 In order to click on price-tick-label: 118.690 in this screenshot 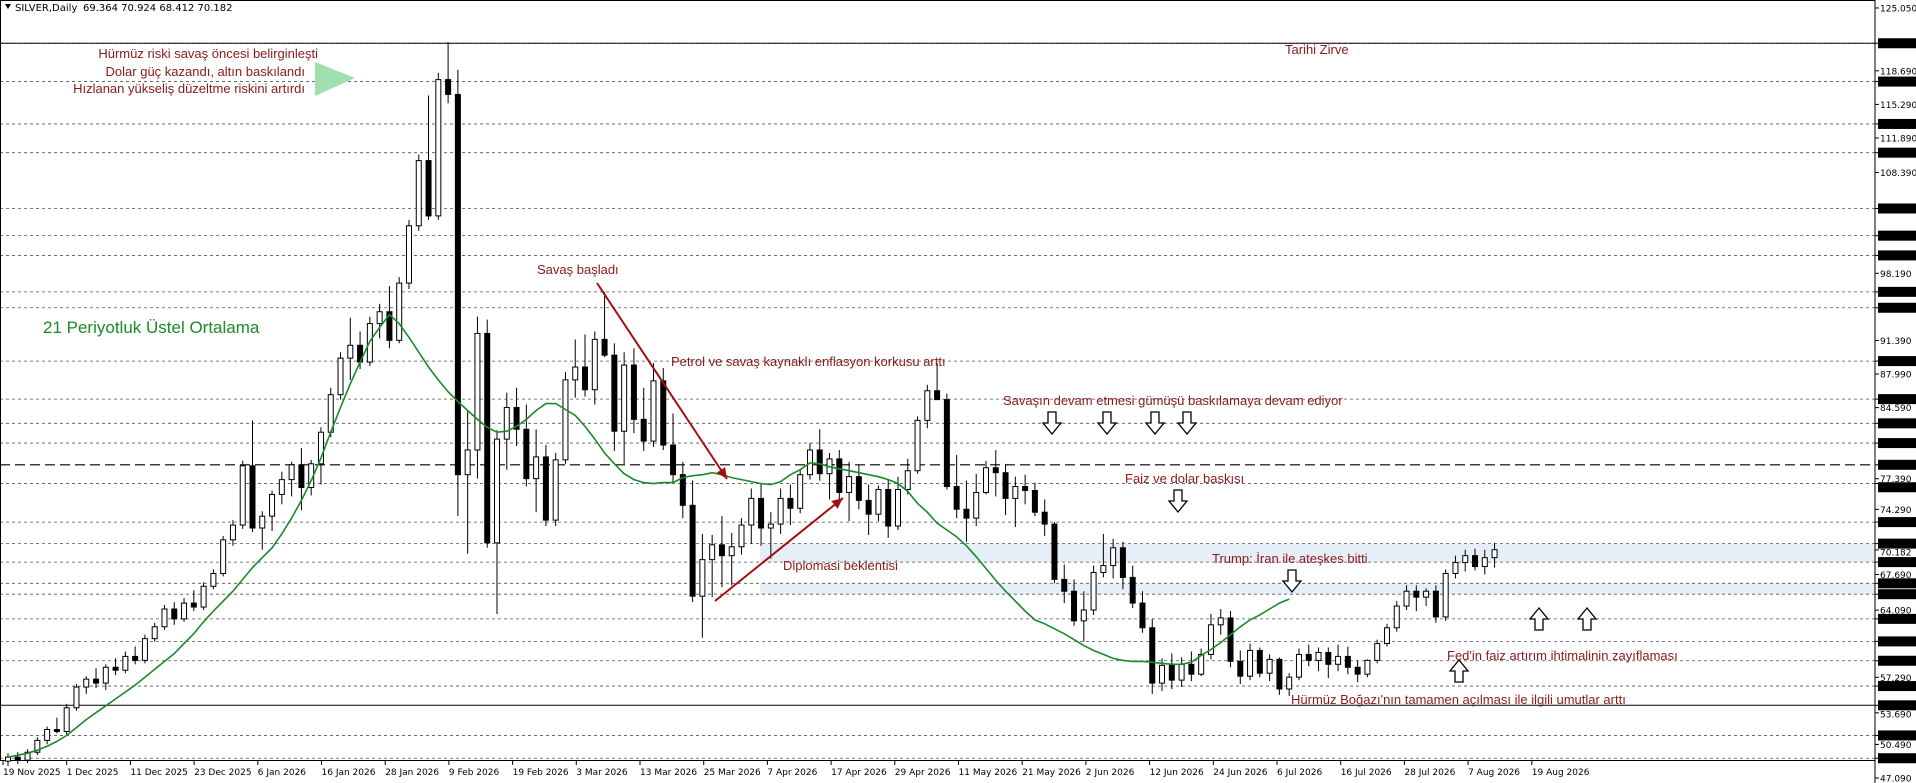, I will do `click(1898, 72)`.